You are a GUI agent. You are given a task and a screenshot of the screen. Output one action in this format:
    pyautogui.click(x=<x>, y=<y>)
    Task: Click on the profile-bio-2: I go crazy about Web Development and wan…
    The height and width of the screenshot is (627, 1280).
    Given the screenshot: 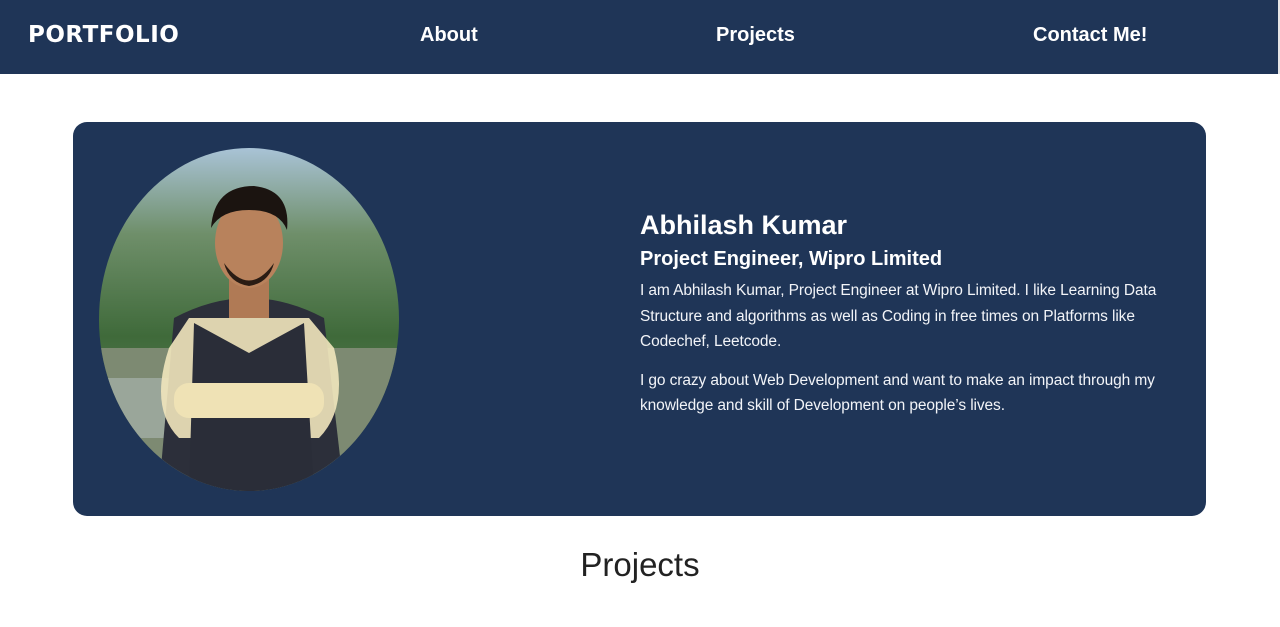 What is the action you would take?
    pyautogui.click(x=897, y=393)
    